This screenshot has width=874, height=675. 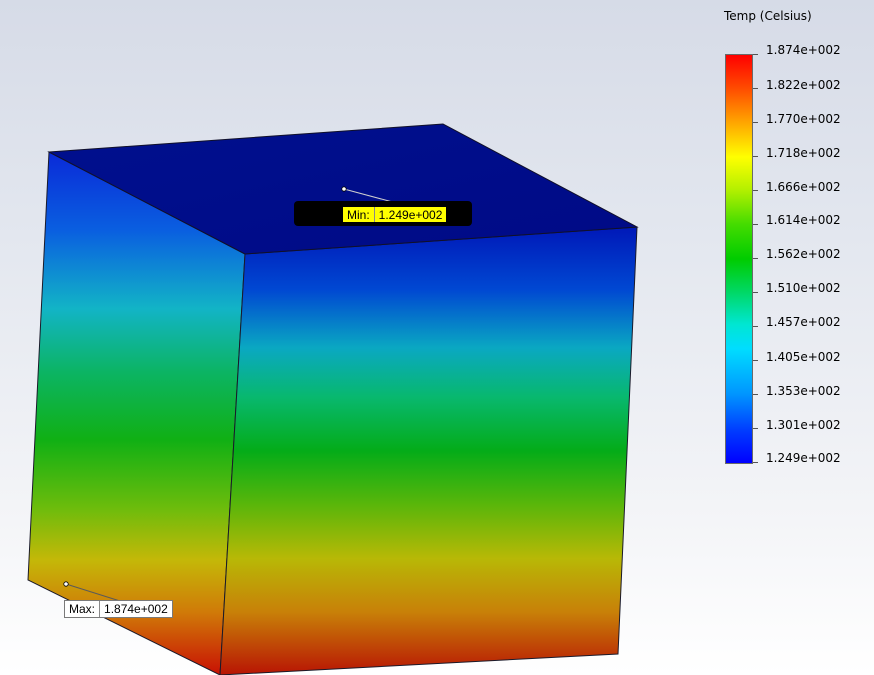 What do you see at coordinates (803, 220) in the screenshot?
I see `legend-label: 1.614e+002` at bounding box center [803, 220].